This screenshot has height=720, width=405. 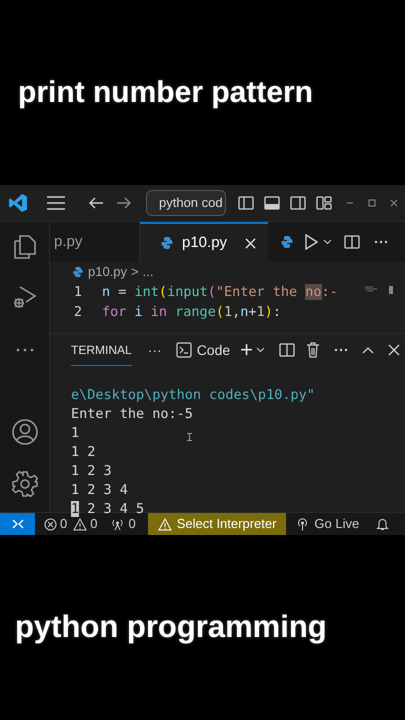 What do you see at coordinates (298, 203) in the screenshot?
I see `secondary-sidebar-icon` at bounding box center [298, 203].